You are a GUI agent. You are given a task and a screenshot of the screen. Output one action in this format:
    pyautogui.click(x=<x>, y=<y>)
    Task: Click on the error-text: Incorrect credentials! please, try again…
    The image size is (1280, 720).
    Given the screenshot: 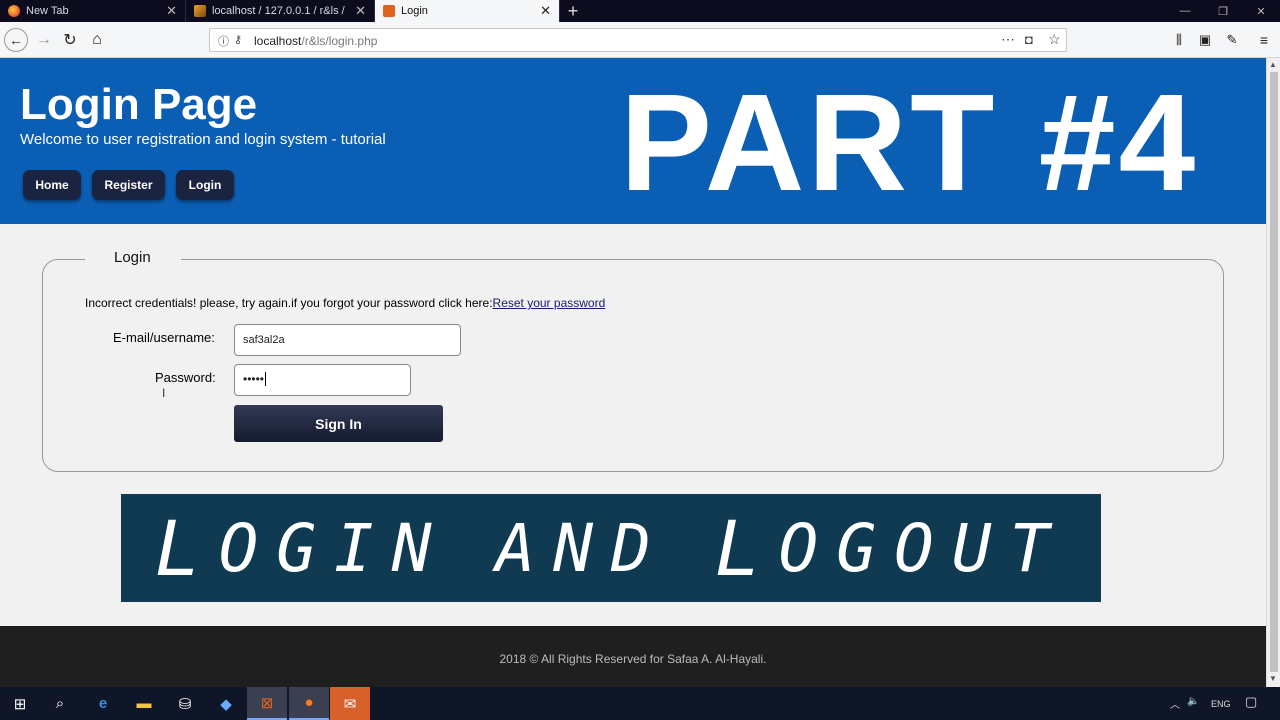 What is the action you would take?
    pyautogui.click(x=289, y=303)
    